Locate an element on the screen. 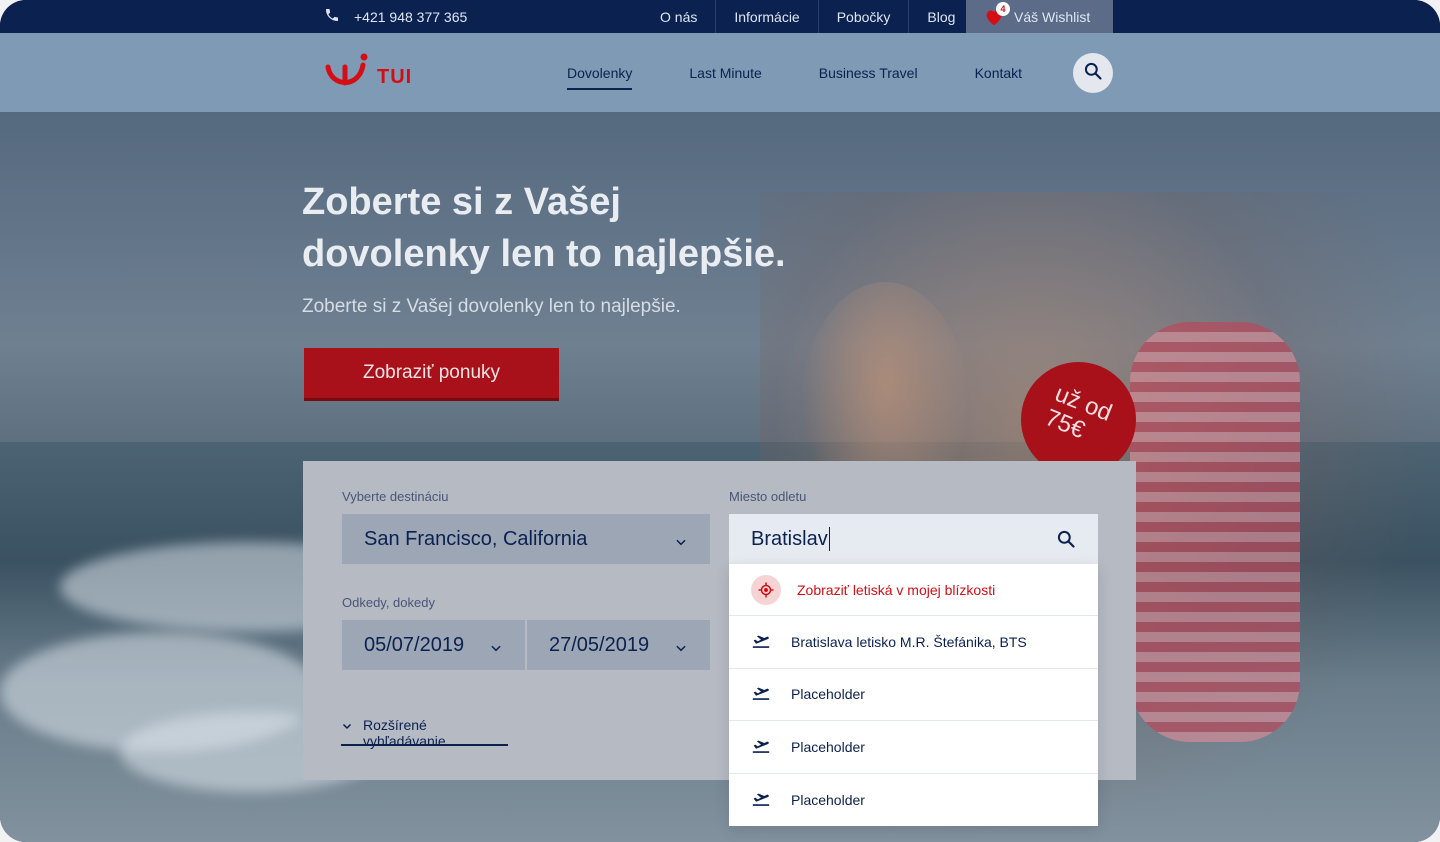 The image size is (1440, 842). date-from-value: 05/07/2019 is located at coordinates (414, 644).